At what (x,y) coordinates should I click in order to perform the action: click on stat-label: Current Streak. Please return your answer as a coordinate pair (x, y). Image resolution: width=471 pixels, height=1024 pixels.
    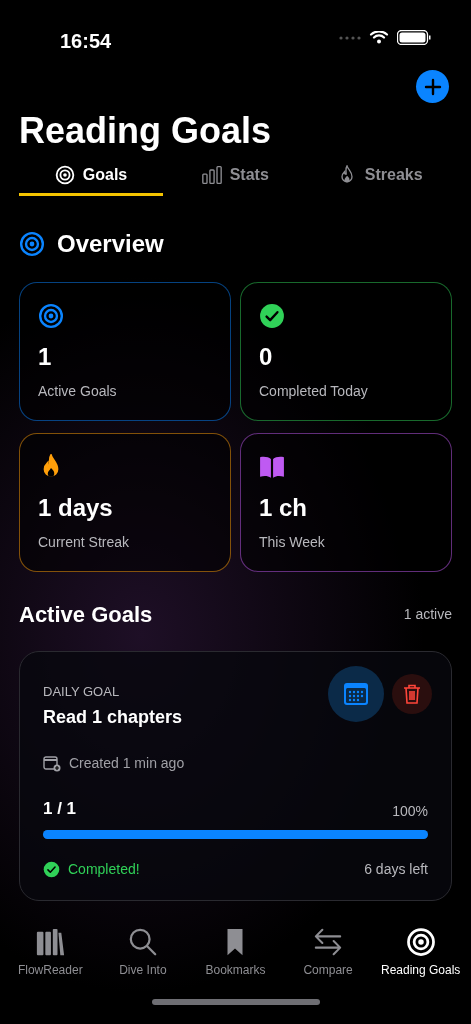
    Looking at the image, I should click on (84, 542).